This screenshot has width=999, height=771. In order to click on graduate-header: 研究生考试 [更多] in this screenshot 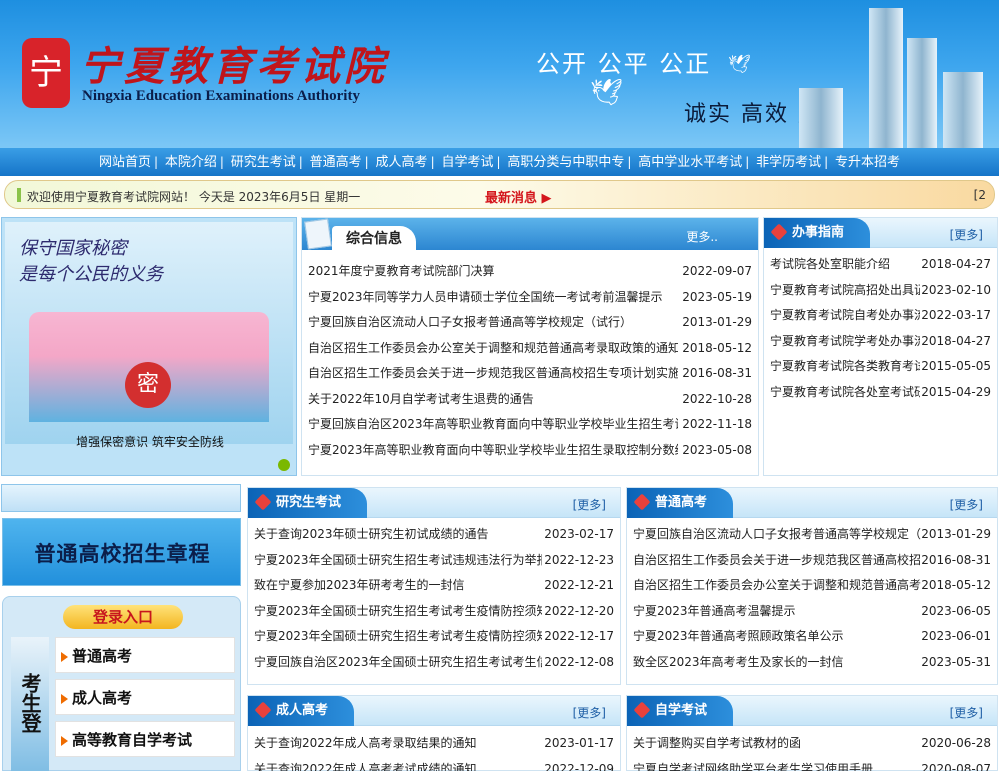, I will do `click(434, 503)`.